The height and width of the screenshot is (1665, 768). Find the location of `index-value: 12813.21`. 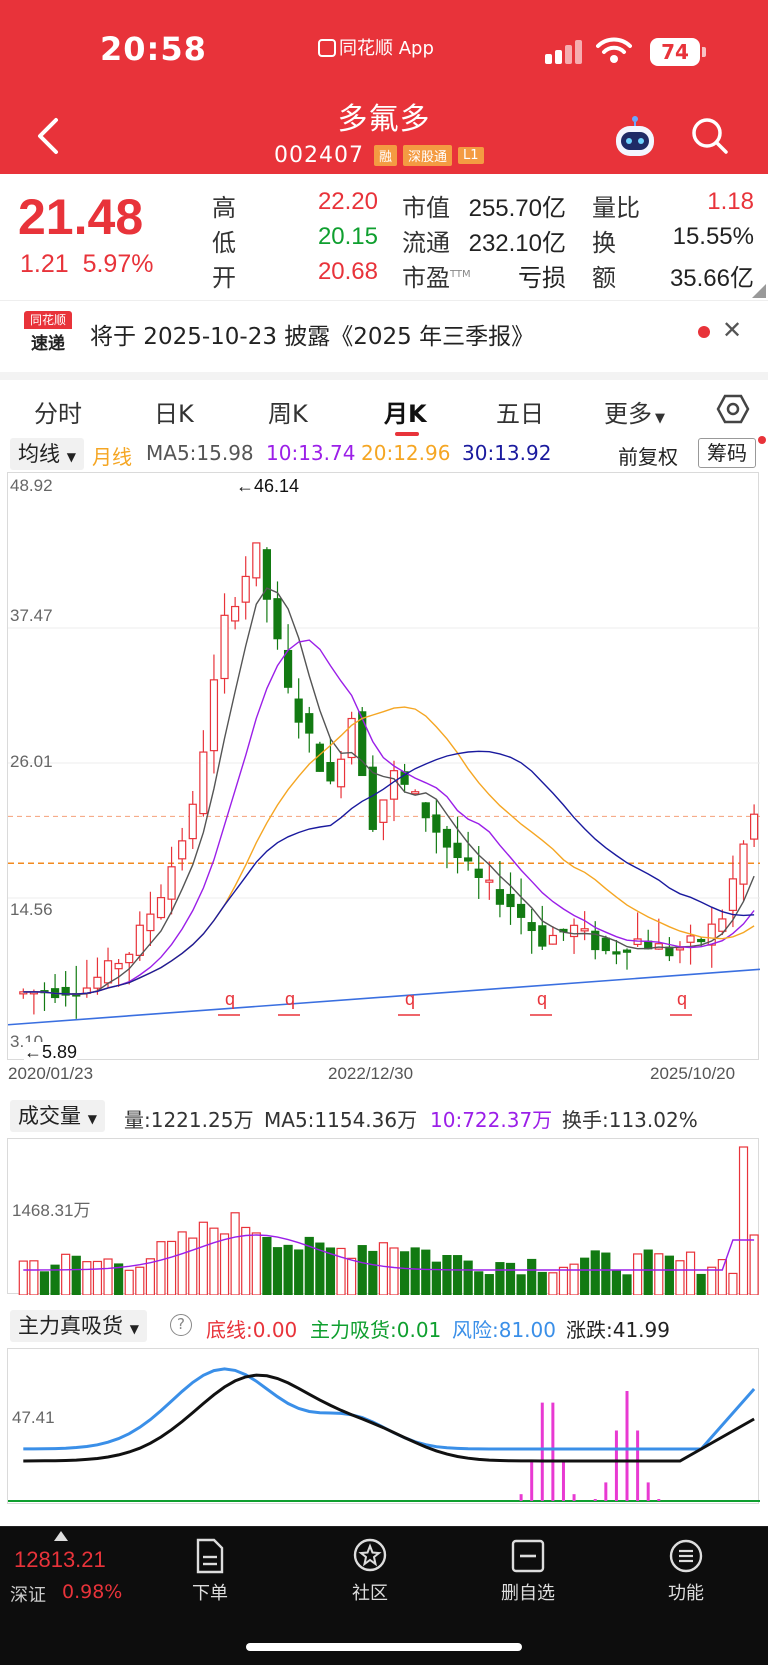

index-value: 12813.21 is located at coordinates (60, 1560).